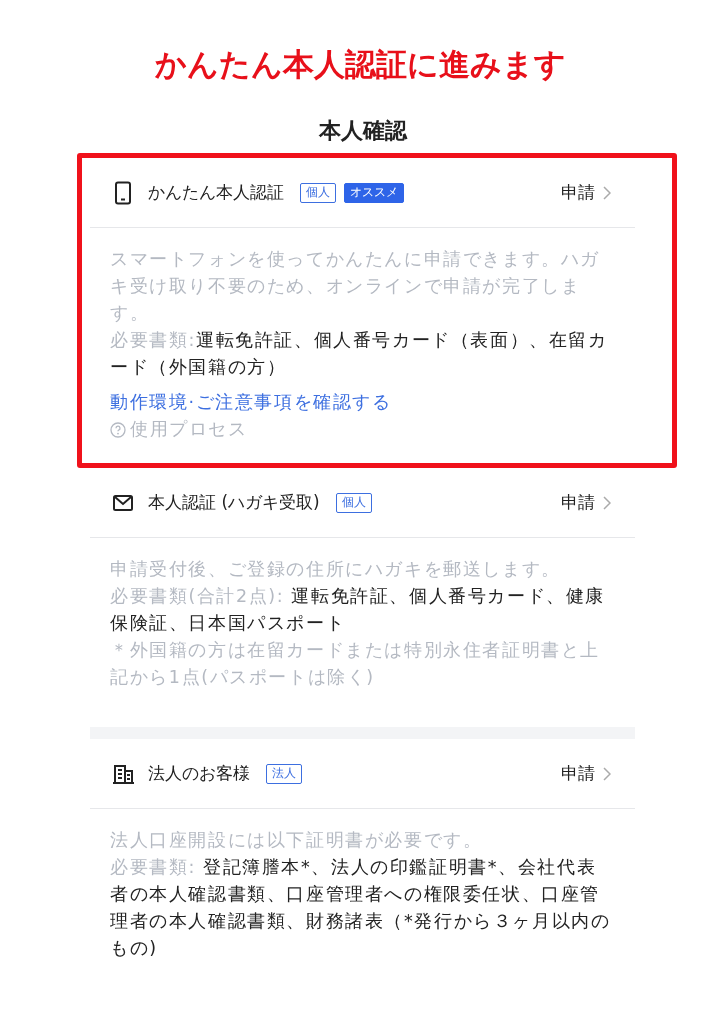 This screenshot has height=1024, width=724. Describe the element at coordinates (361, 908) in the screenshot. I see `requirements-text: 必要書類: 登記簿謄本*、法人の印鑑証明書*、会社代表者の本人確認書類、口座管理者への権限委任状、口座管理者の本人確認書類、財務諸表（*発行から３ヶ月以内のもの)` at that location.